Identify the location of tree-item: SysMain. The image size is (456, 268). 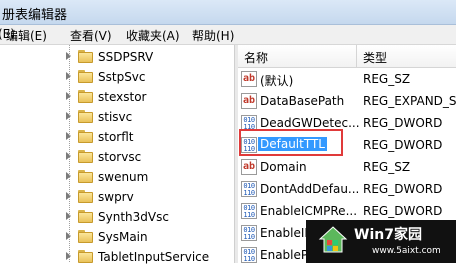
(117, 237).